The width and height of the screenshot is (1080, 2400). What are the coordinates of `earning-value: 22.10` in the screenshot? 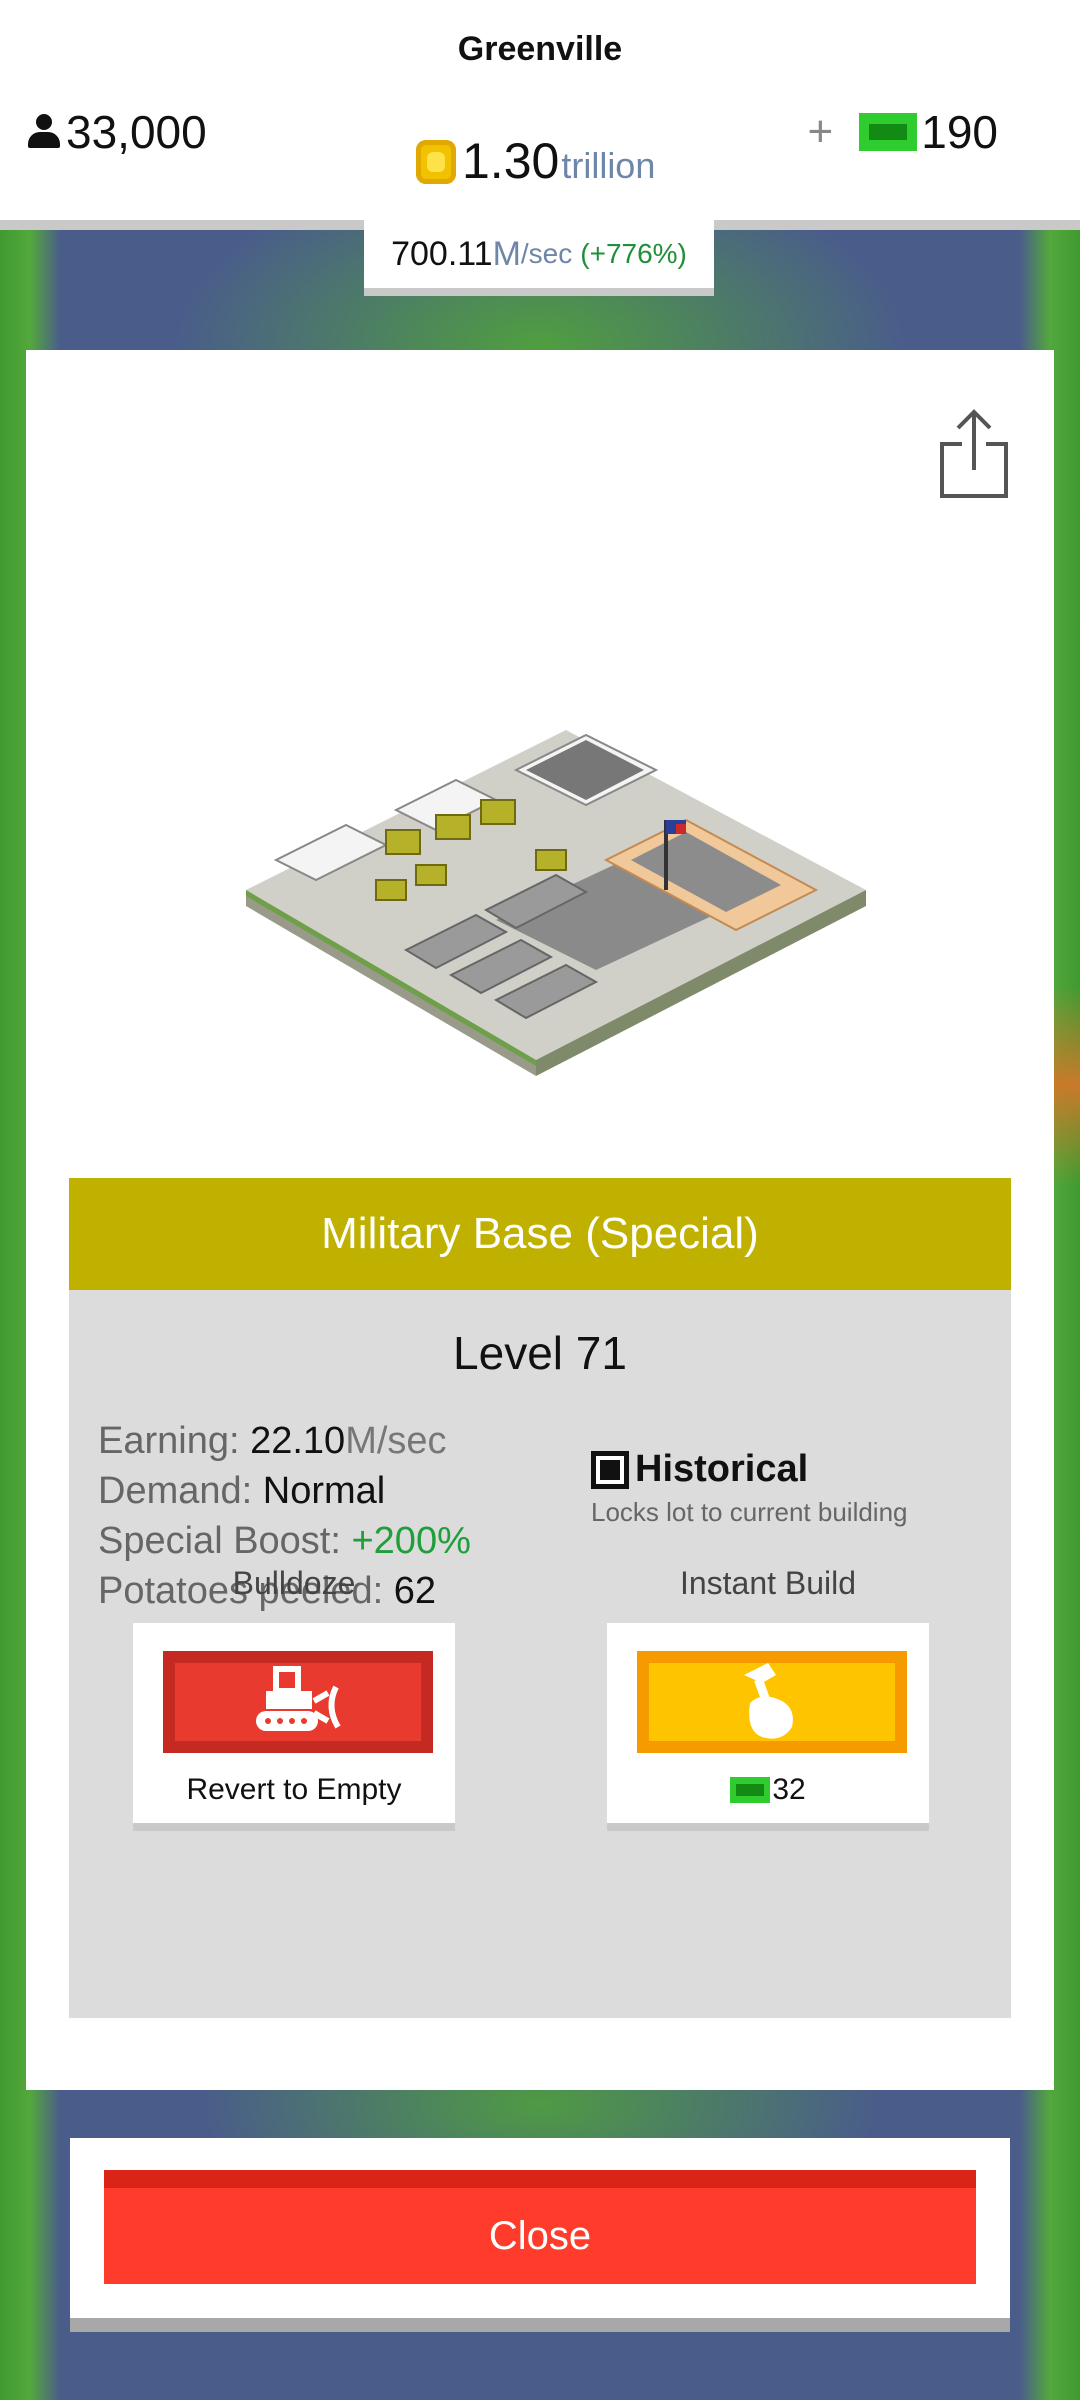 It's located at (298, 1441).